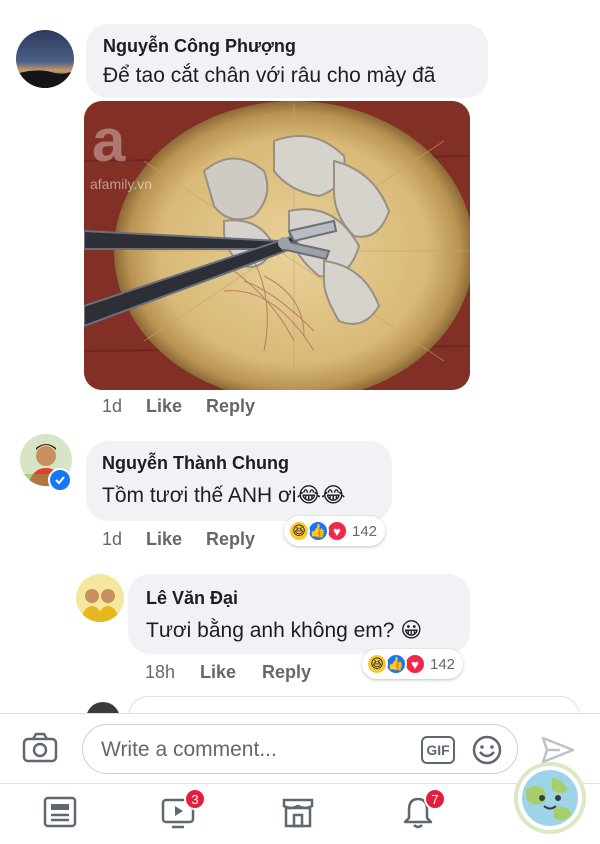 The width and height of the screenshot is (600, 844). Describe the element at coordinates (435, 799) in the screenshot. I see `notifications-badge: 7` at that location.